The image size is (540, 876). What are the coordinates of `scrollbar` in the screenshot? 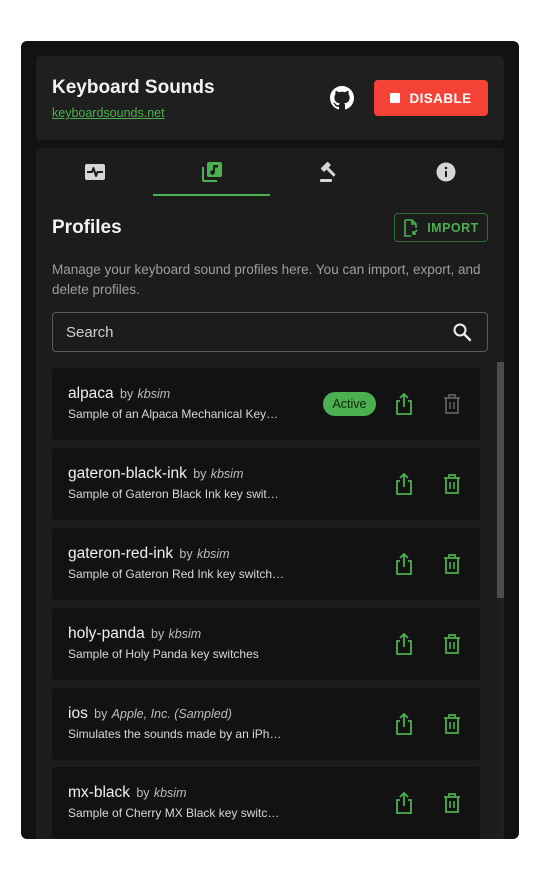 It's located at (500, 600).